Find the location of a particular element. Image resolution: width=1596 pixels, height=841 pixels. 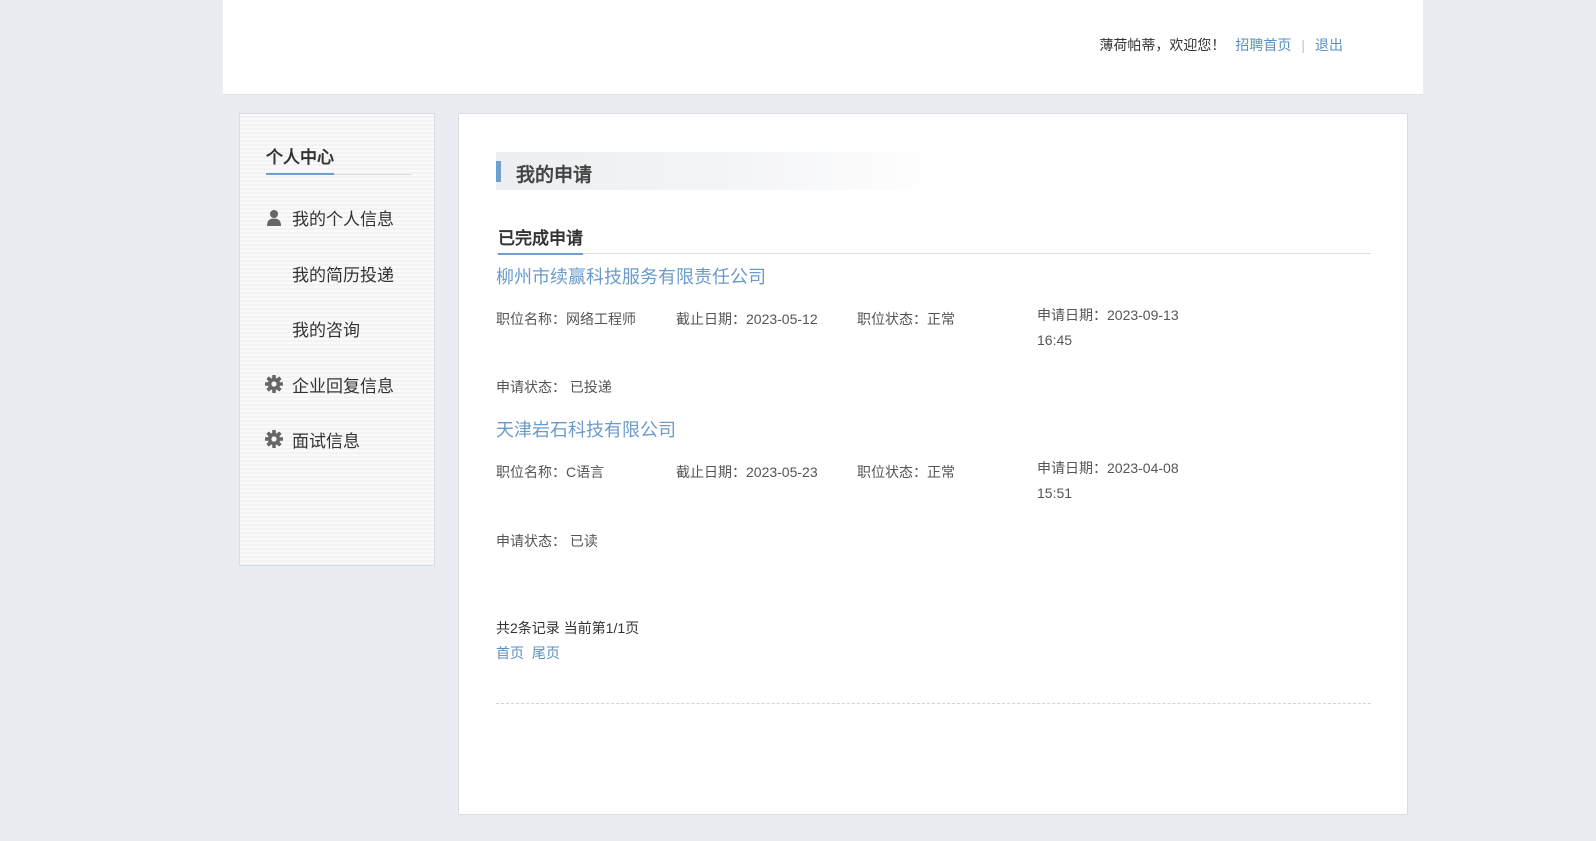

deadline: 截止日期：2023-05-23 is located at coordinates (747, 472).